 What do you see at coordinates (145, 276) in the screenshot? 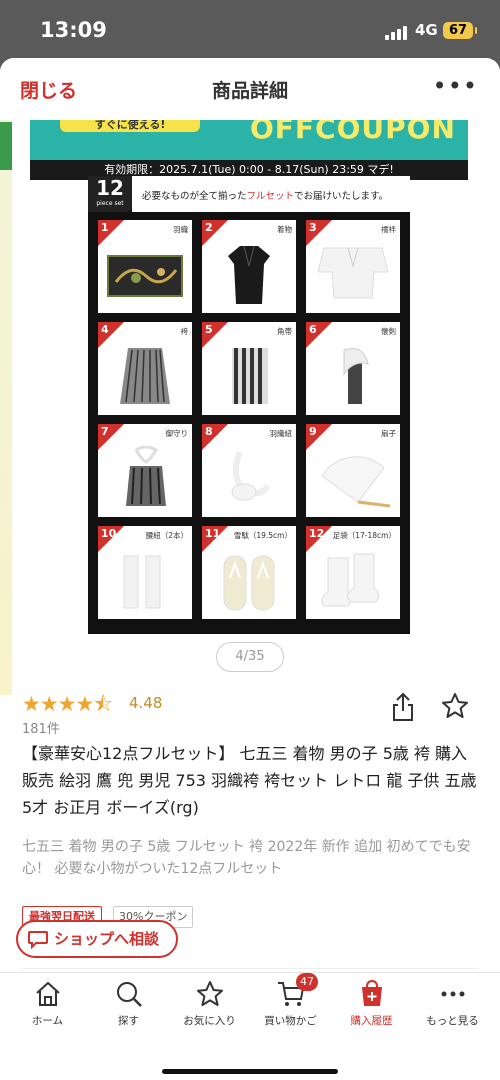
I see `haori-illustration` at bounding box center [145, 276].